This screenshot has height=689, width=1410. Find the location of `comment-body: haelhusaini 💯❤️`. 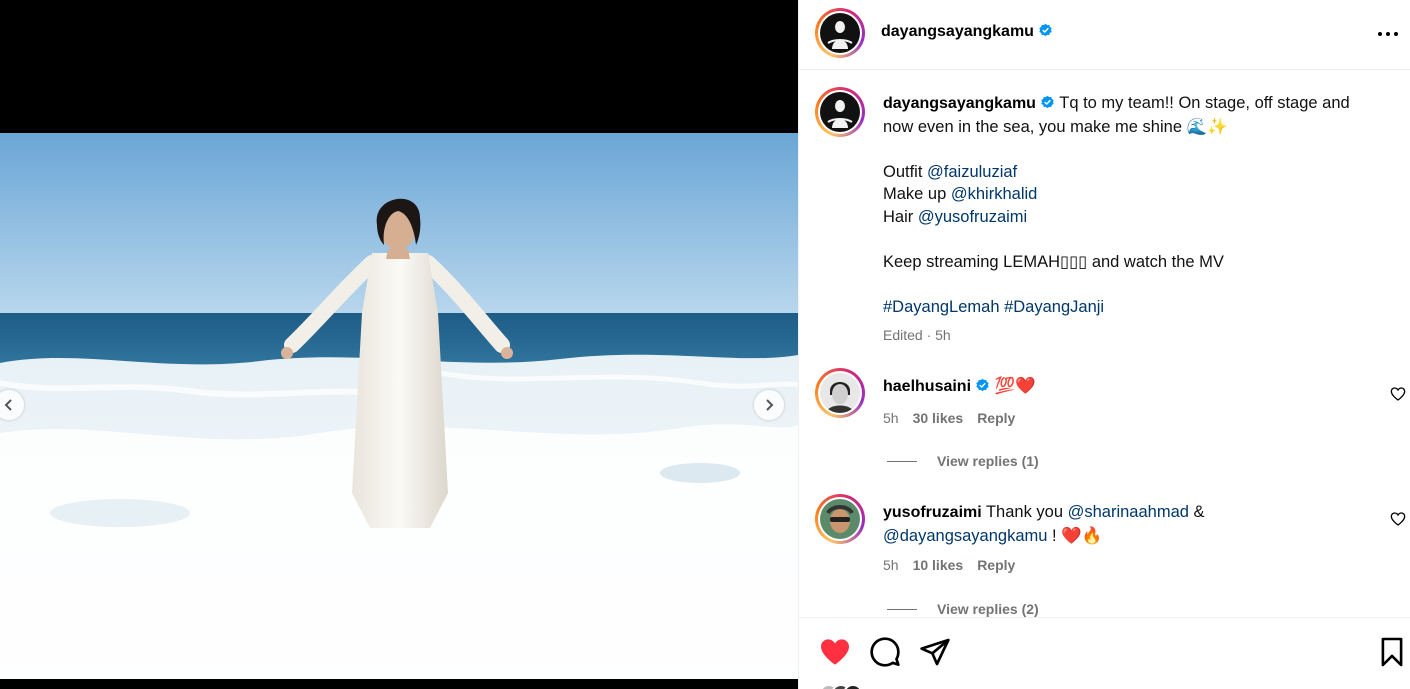

comment-body: haelhusaini 💯❤️ is located at coordinates (1123, 387).